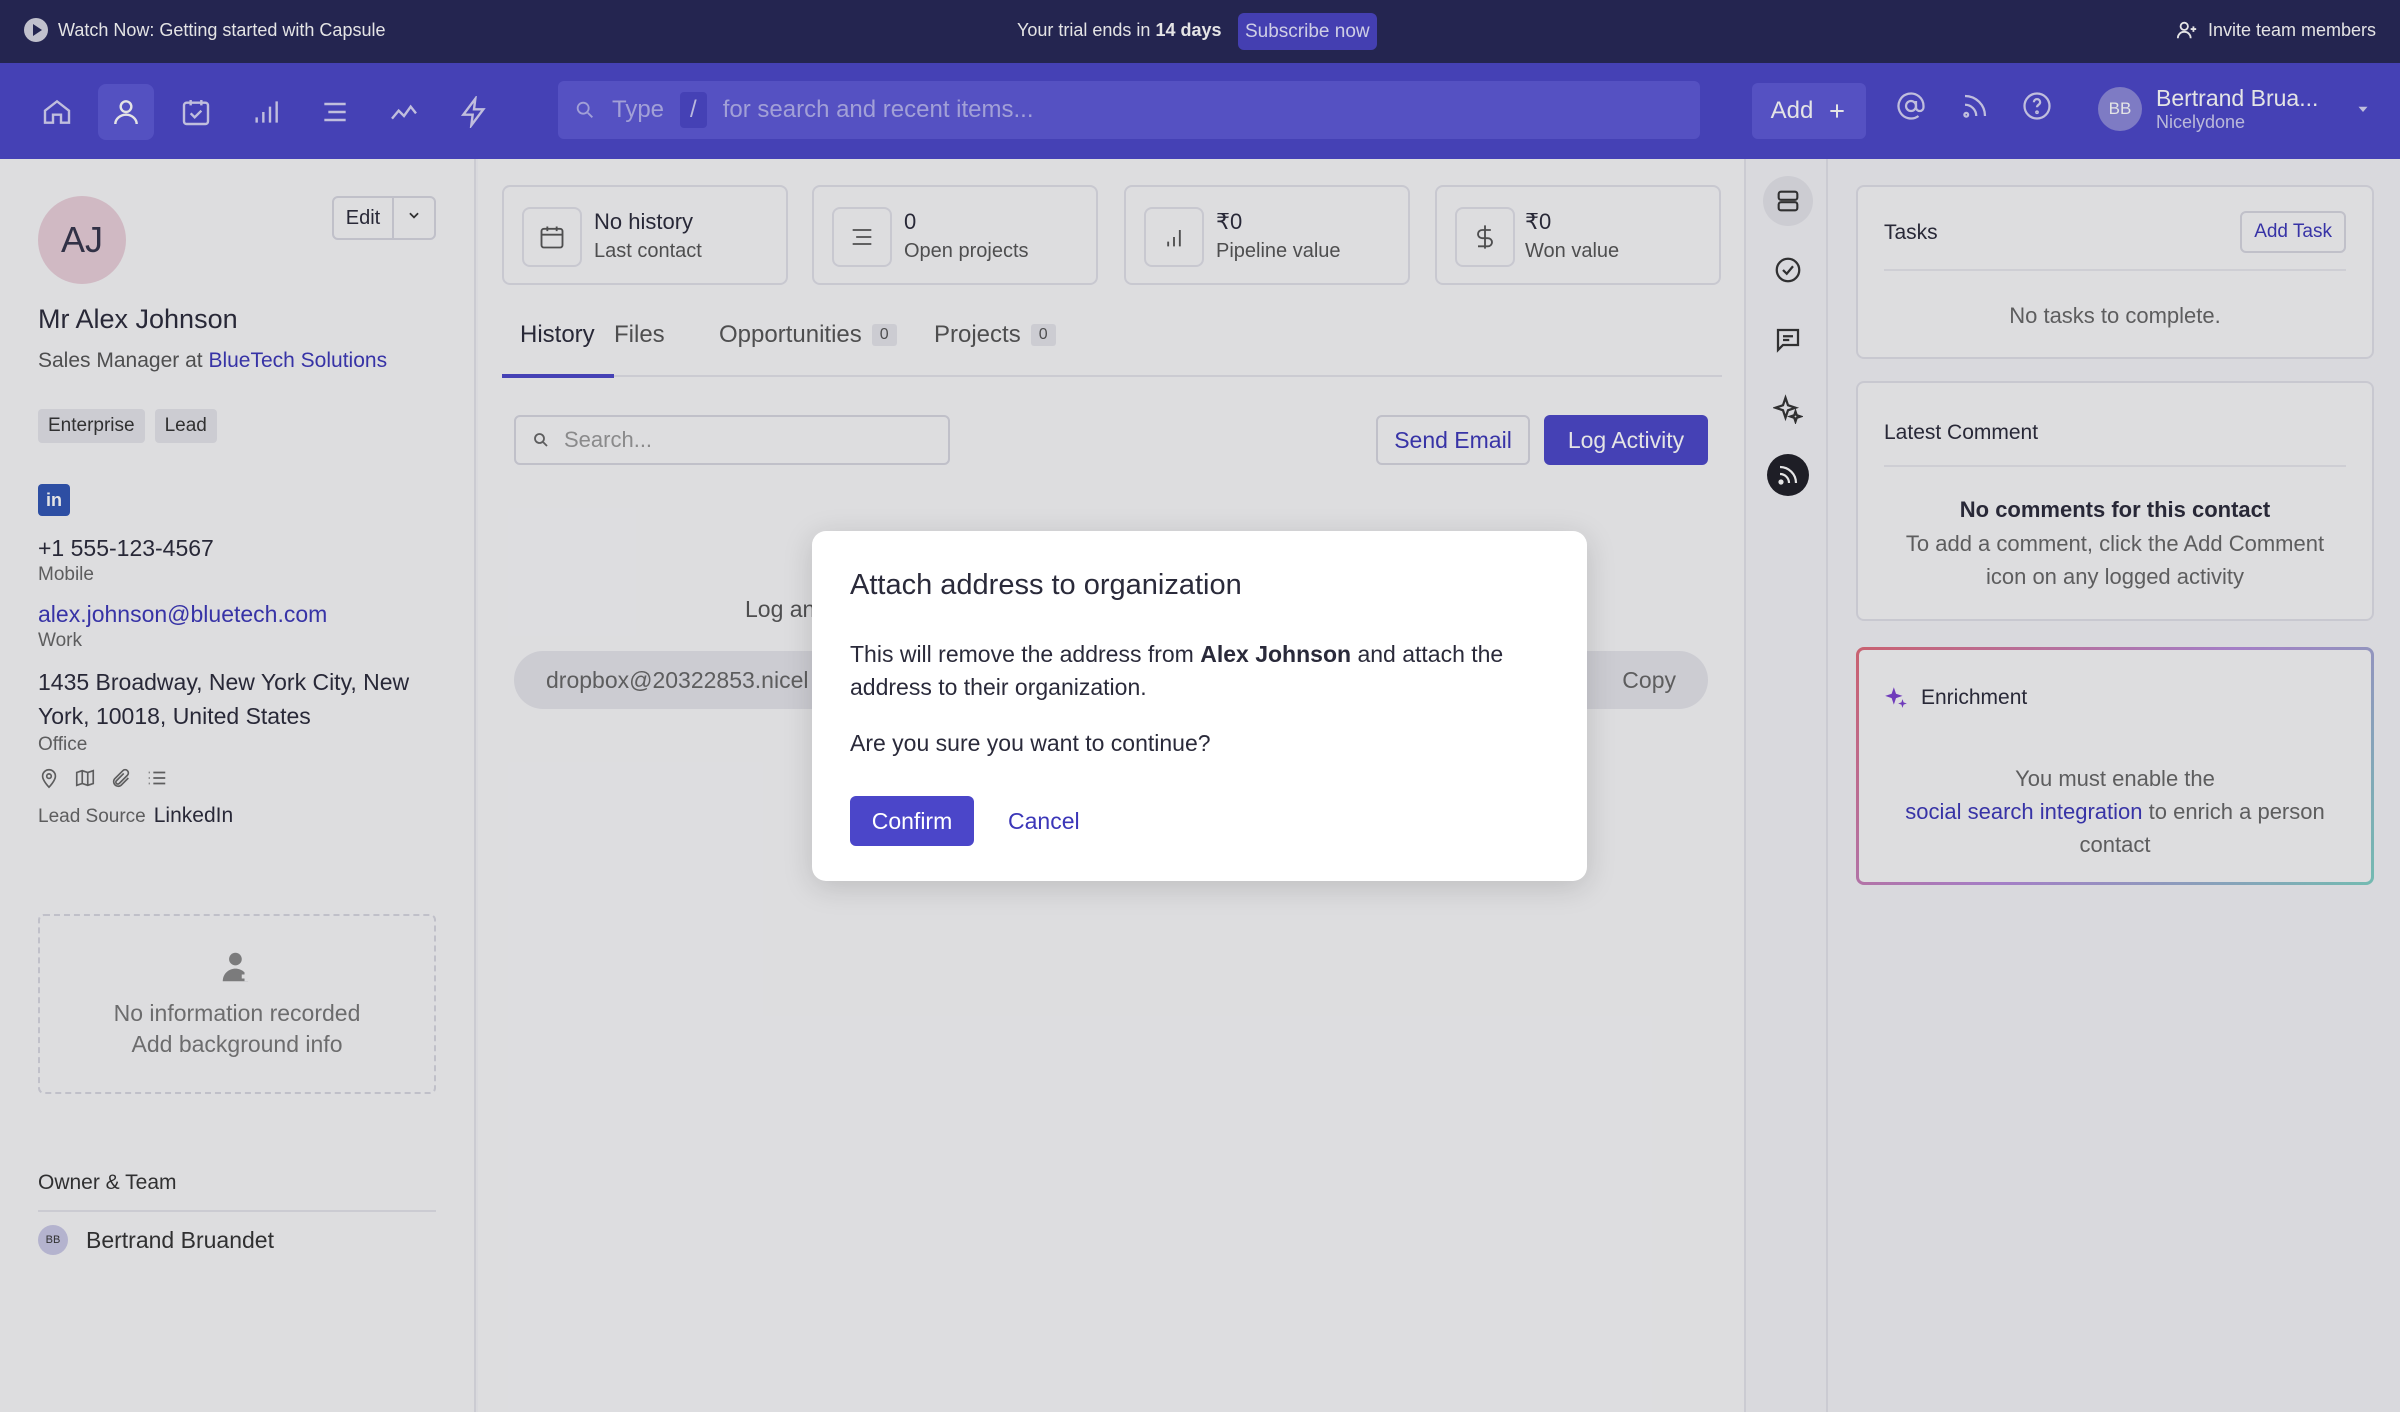 This screenshot has width=2400, height=1412. I want to click on cancel-button: Cancel, so click(1044, 821).